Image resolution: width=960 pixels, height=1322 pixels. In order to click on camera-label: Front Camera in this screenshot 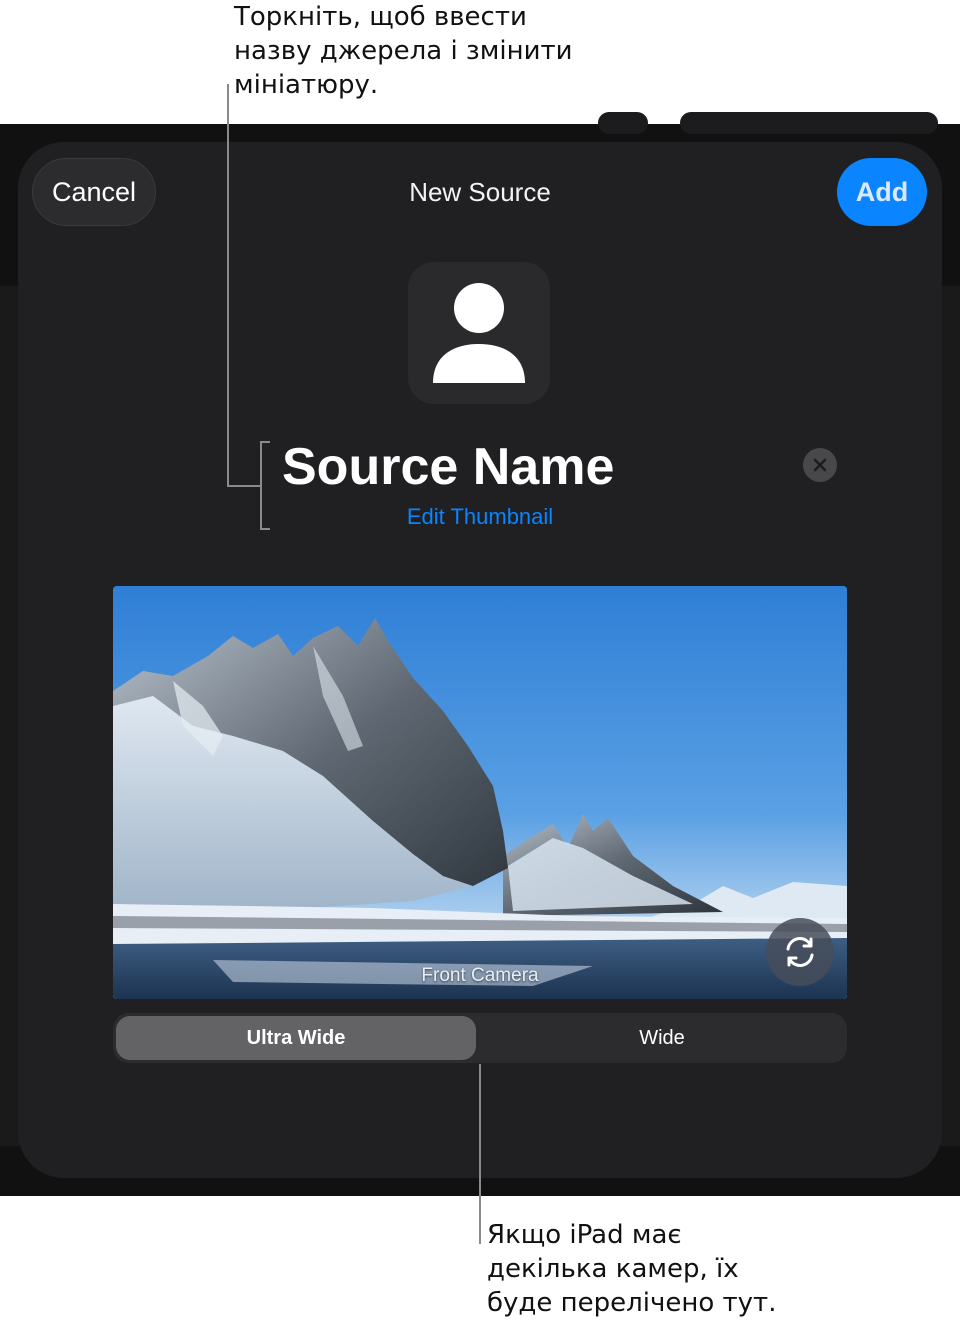, I will do `click(480, 975)`.